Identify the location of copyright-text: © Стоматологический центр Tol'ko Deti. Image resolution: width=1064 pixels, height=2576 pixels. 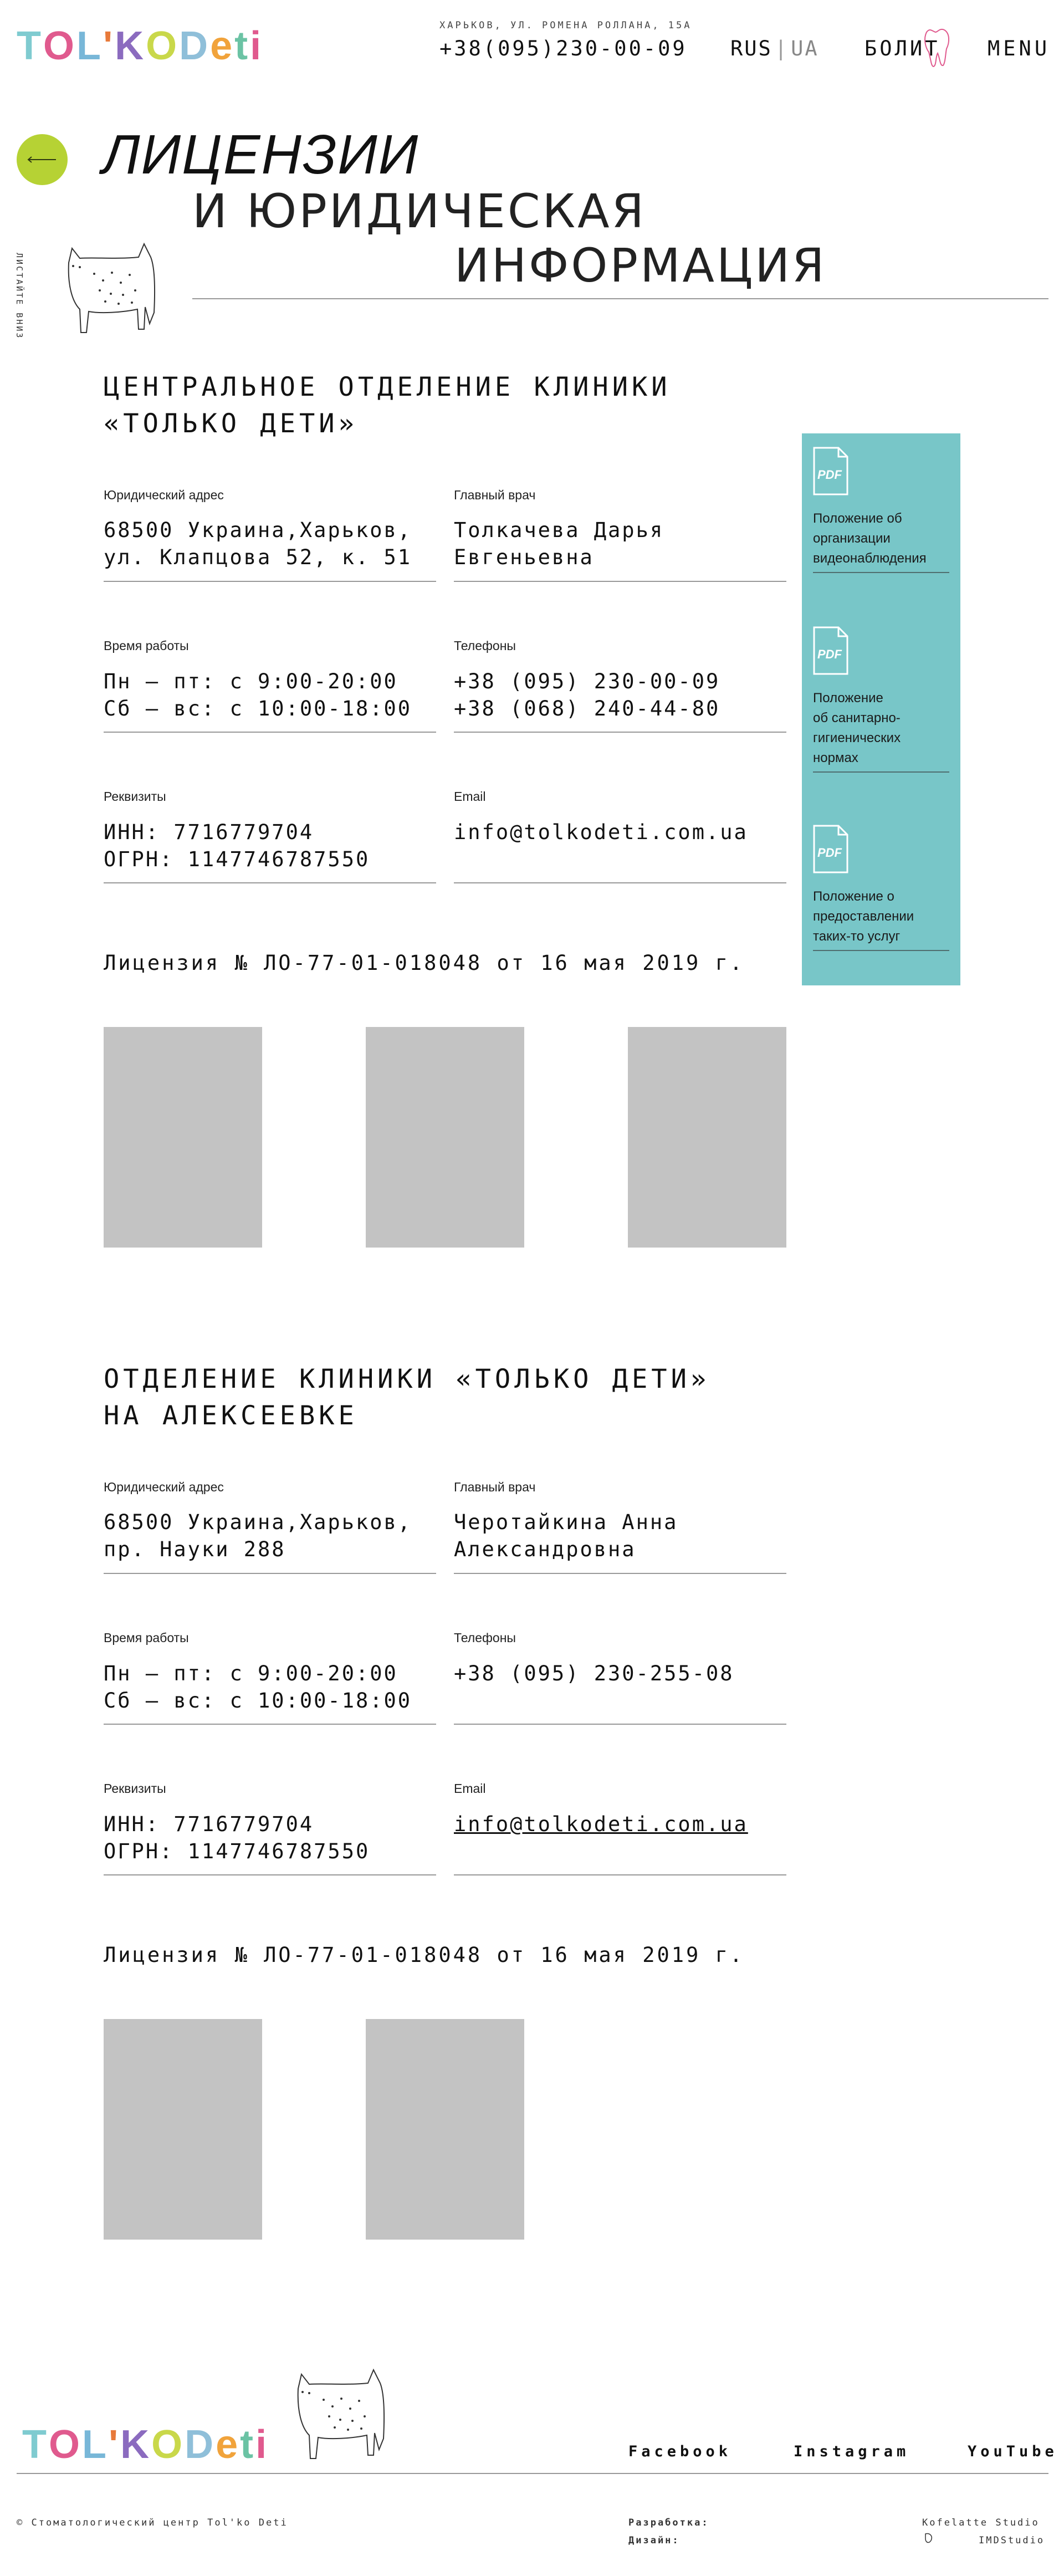
(152, 2522).